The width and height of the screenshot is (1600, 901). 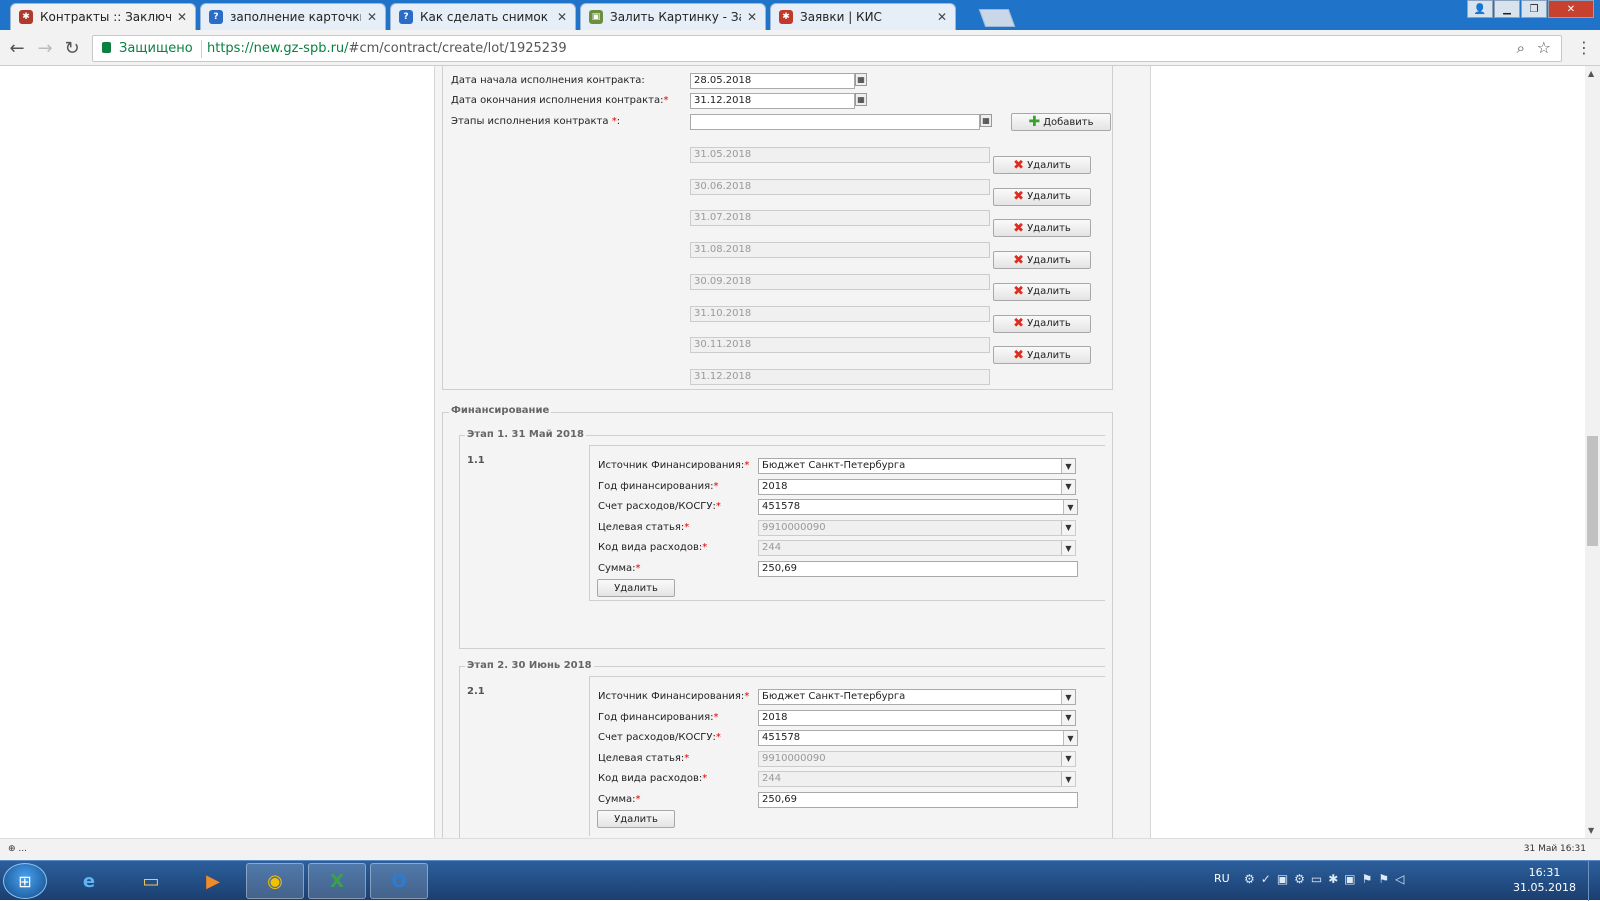 I want to click on excel-icon: X, so click(x=337, y=881).